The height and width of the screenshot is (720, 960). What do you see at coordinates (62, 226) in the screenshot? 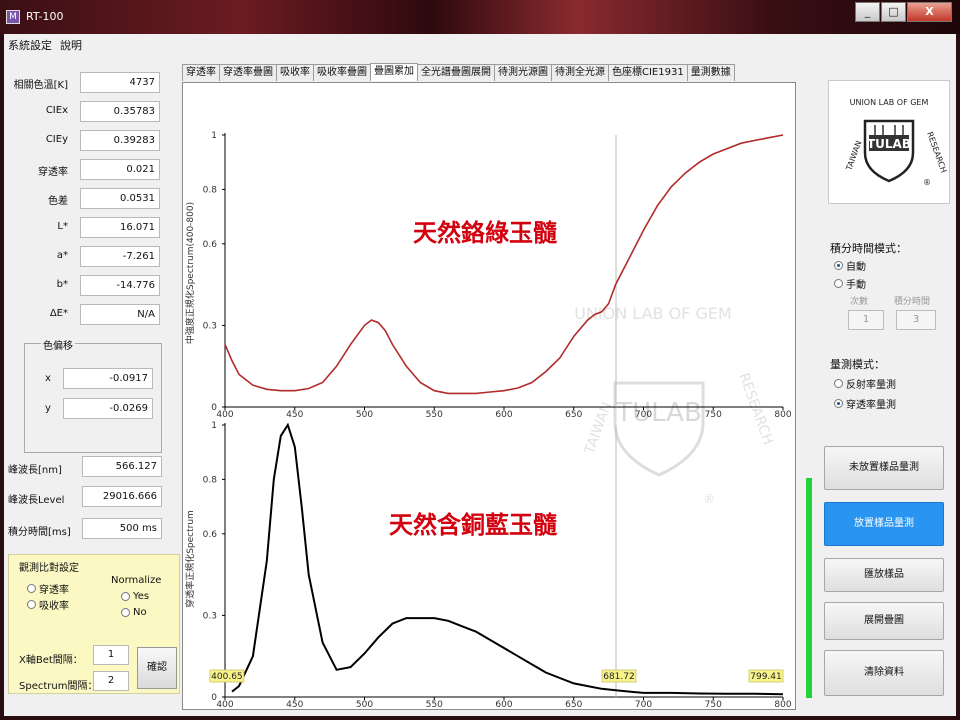
I see `field-label: L*` at bounding box center [62, 226].